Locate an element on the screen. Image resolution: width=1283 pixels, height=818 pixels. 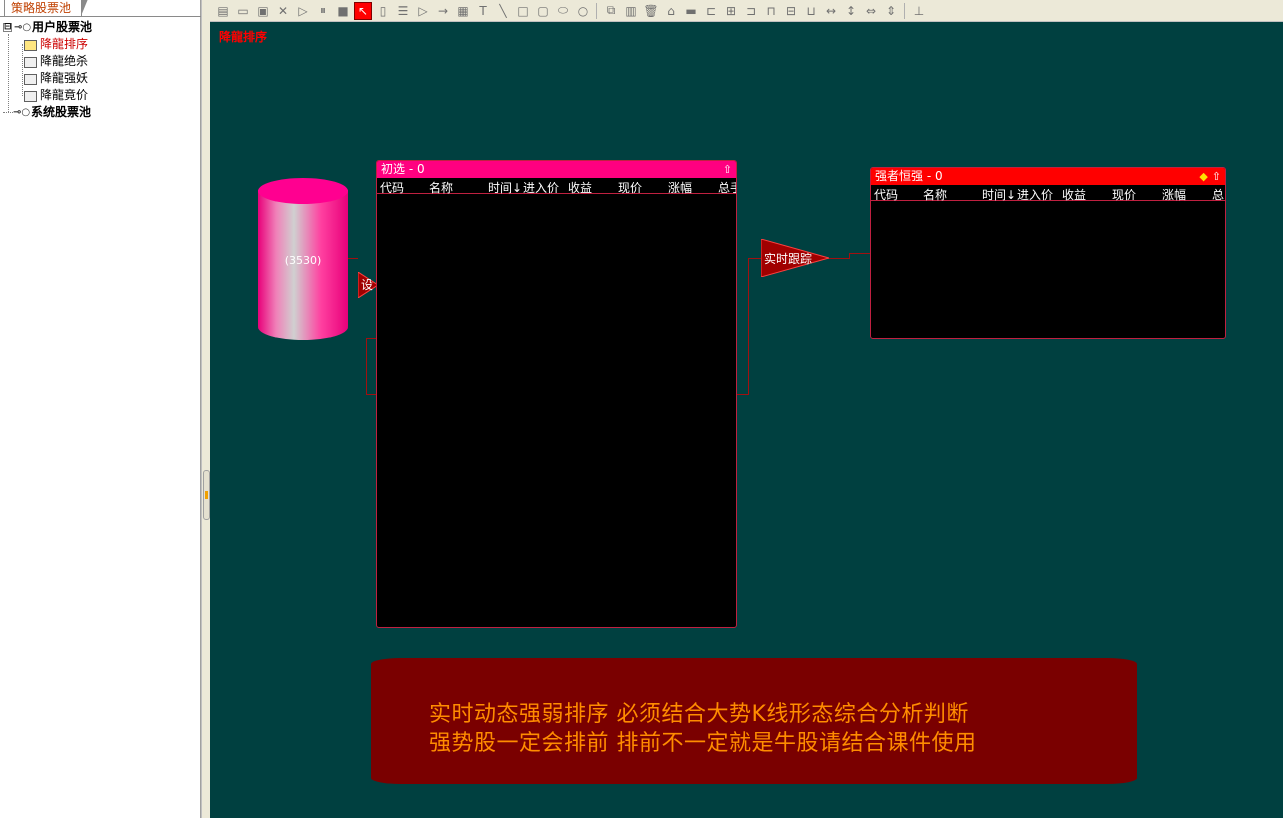
tree-guide-line is located at coordinates (8, 73).